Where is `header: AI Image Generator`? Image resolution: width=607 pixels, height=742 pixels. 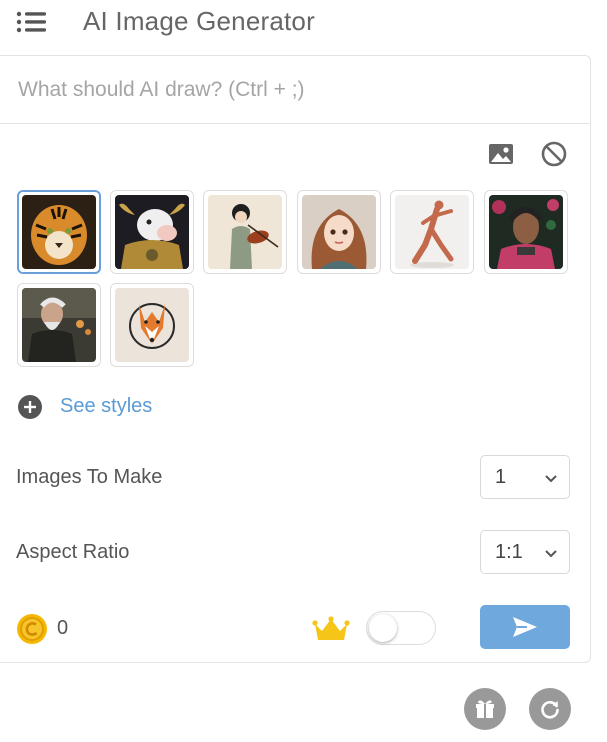 header: AI Image Generator is located at coordinates (303, 25).